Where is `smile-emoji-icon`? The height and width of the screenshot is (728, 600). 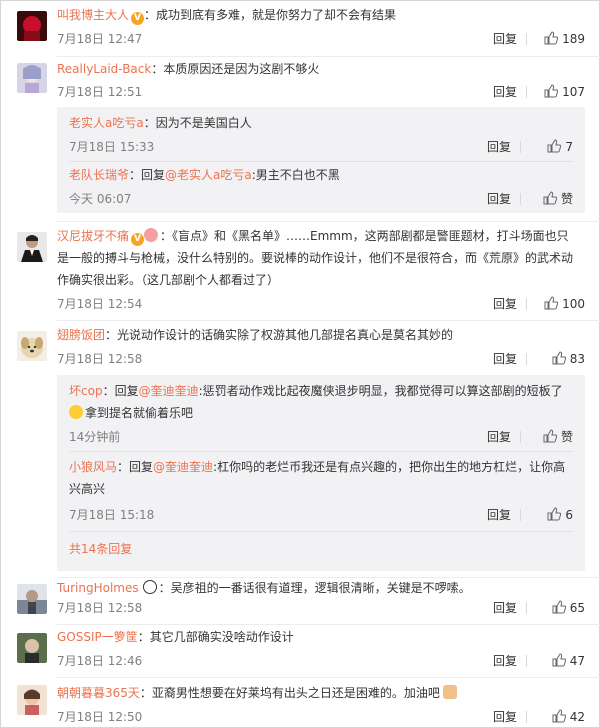 smile-emoji-icon is located at coordinates (76, 412).